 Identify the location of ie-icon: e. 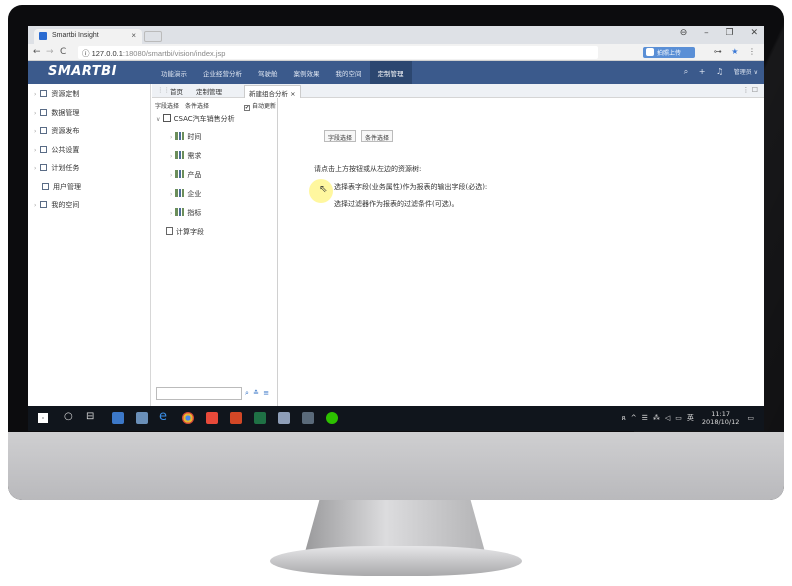
(163, 416).